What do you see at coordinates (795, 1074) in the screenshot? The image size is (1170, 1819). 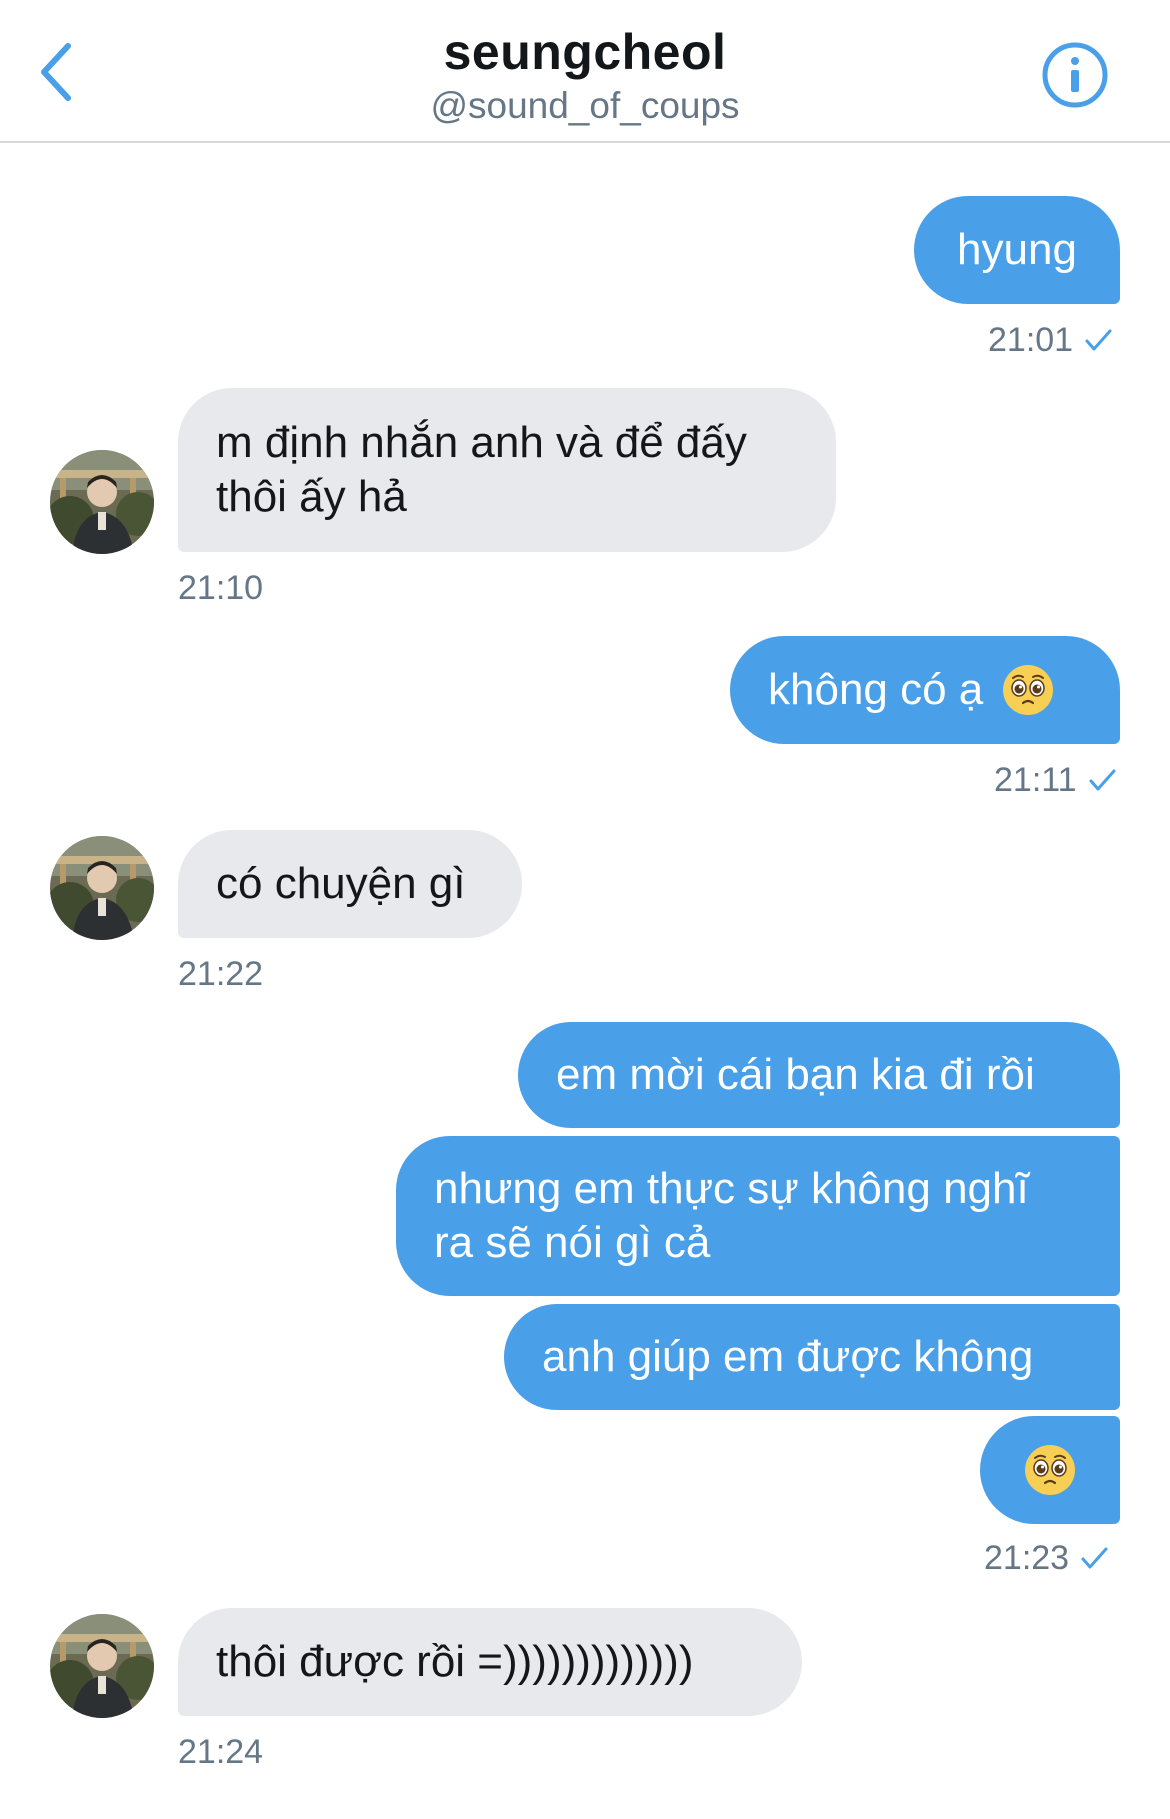 I see `message-text: em mời cái bạn kia đi rồi` at bounding box center [795, 1074].